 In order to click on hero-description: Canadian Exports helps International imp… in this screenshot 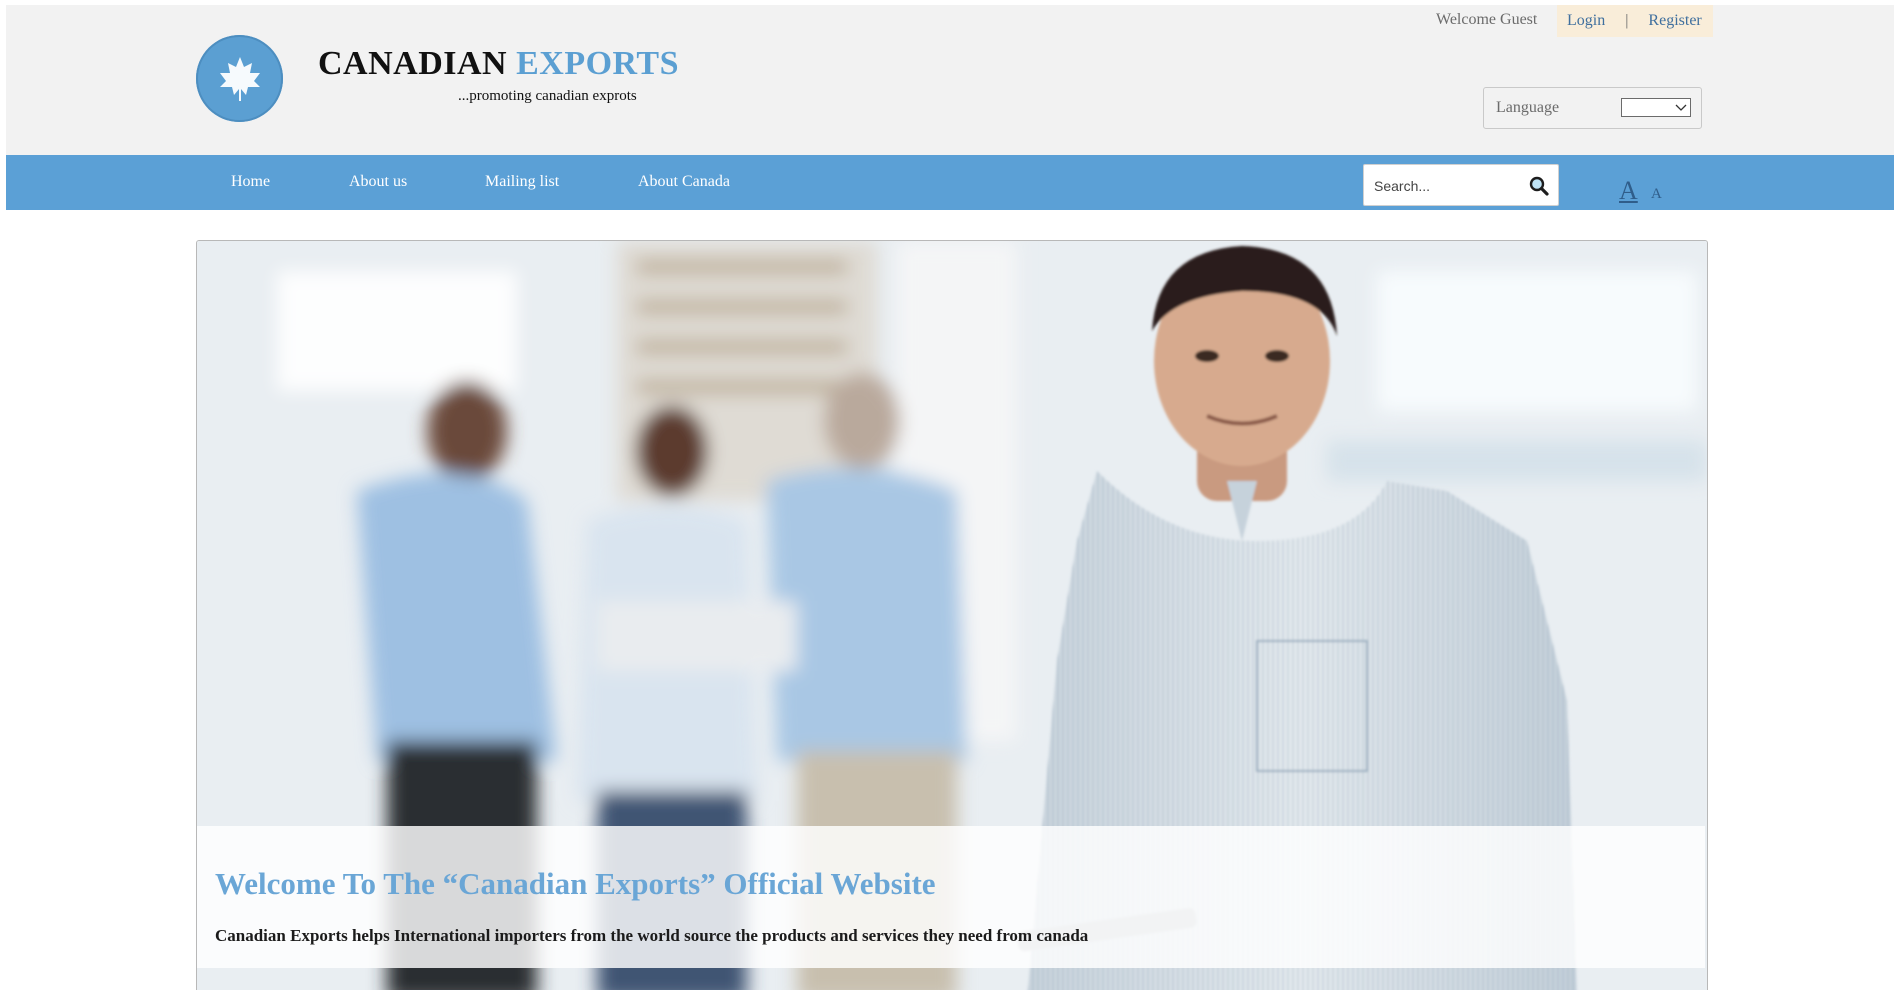, I will do `click(652, 935)`.